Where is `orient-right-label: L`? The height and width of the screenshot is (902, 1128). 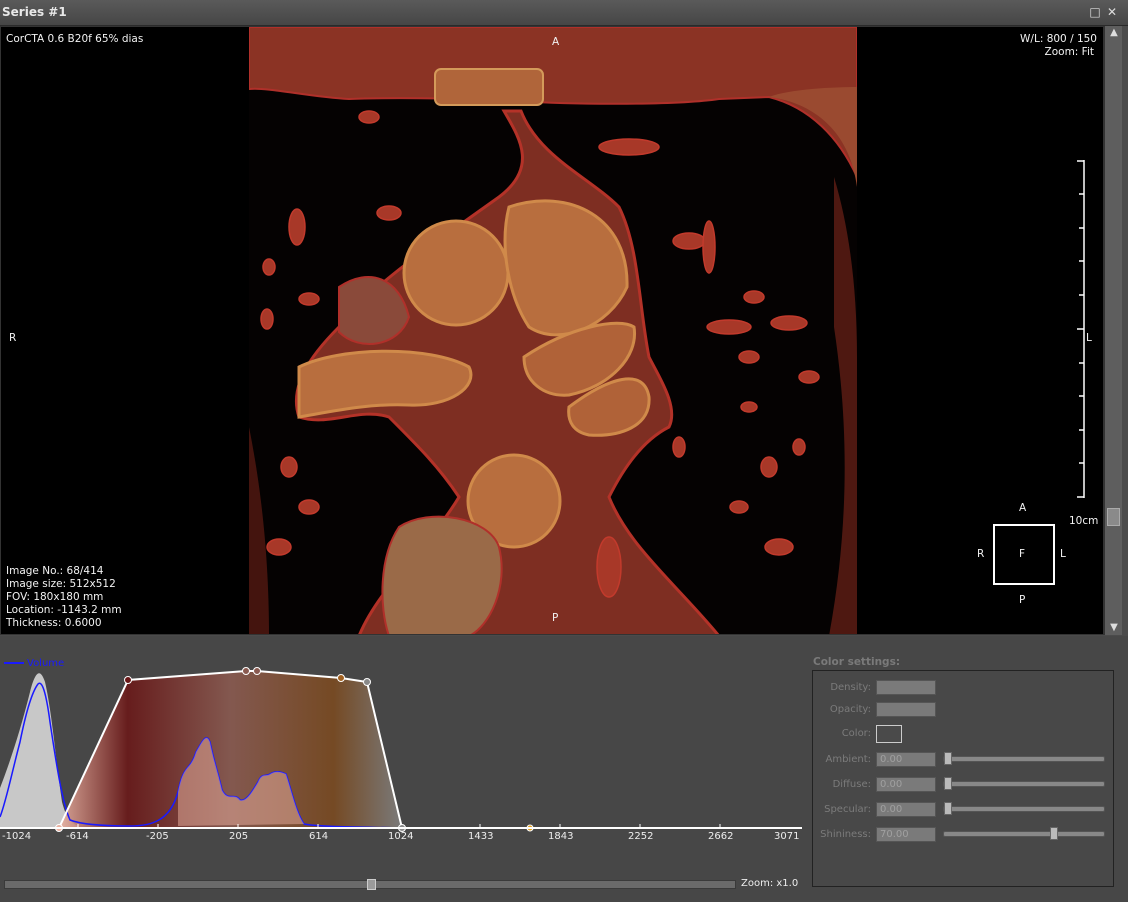
orient-right-label: L is located at coordinates (1089, 338).